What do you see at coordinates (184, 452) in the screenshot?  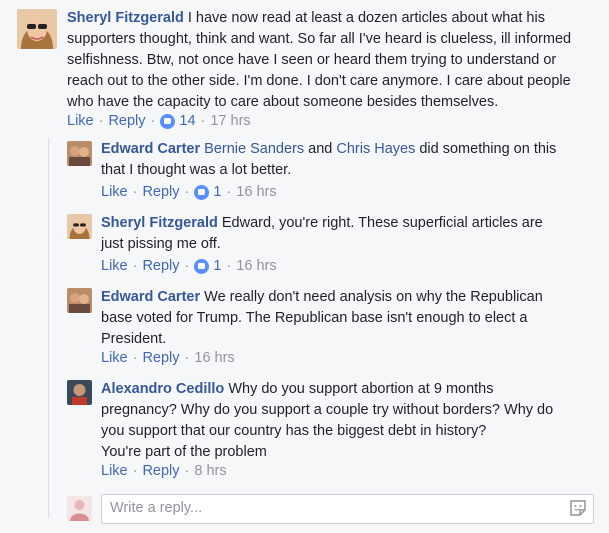 I see `comment-line: You're part of the problem` at bounding box center [184, 452].